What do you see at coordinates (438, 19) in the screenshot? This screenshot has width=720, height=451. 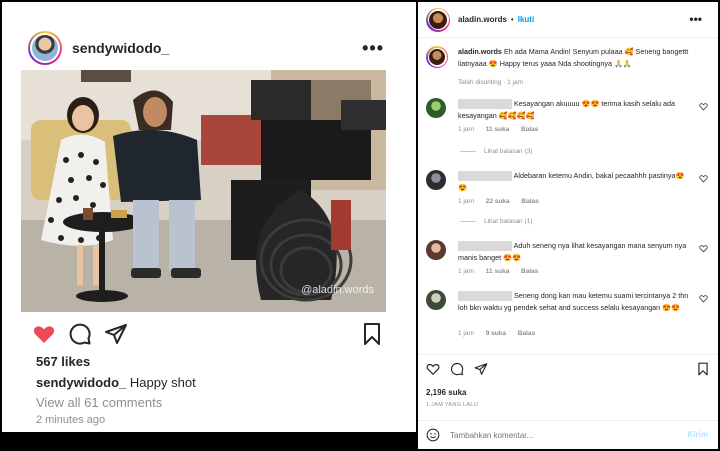 I see `account-avatar` at bounding box center [438, 19].